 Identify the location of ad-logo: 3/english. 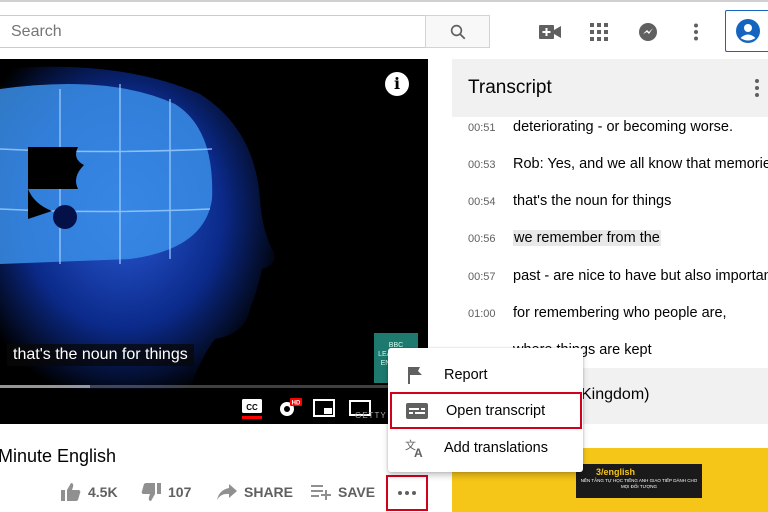
(616, 472).